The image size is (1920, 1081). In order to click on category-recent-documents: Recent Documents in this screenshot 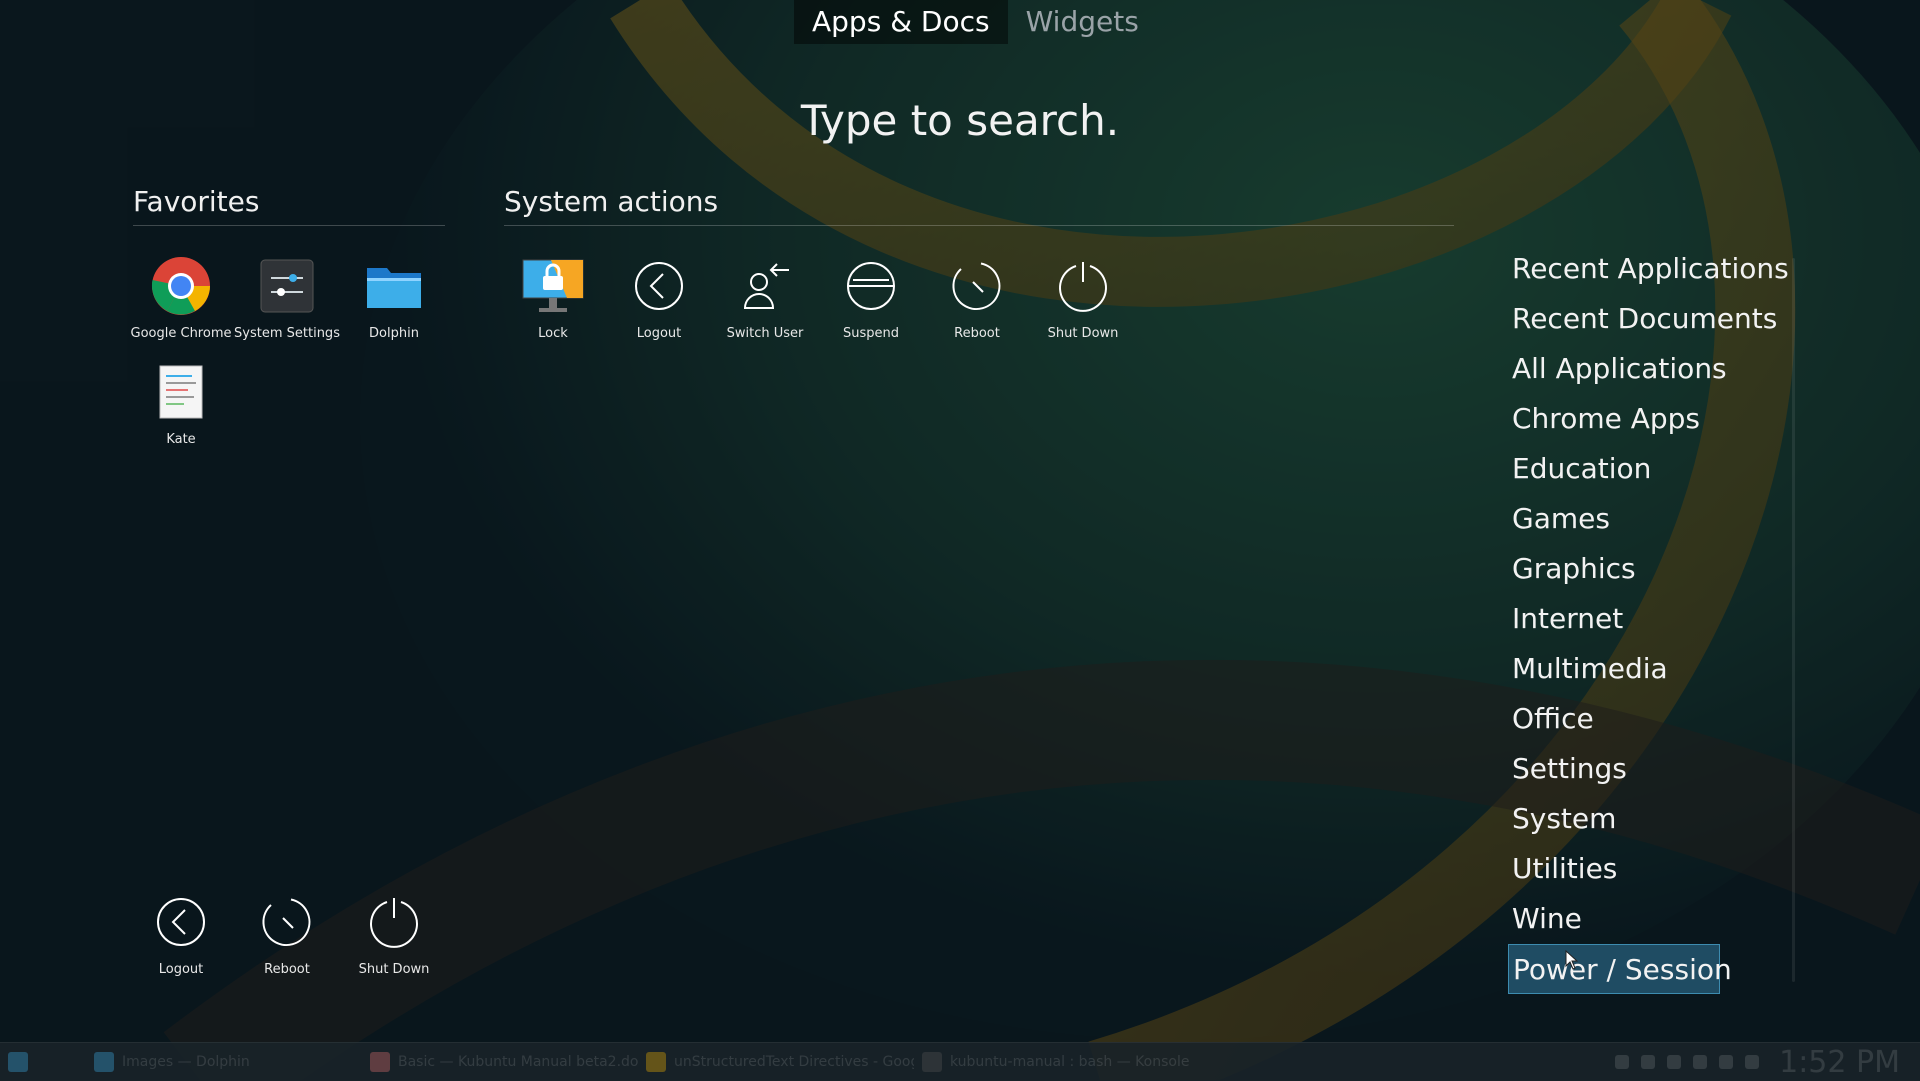, I will do `click(1642, 319)`.